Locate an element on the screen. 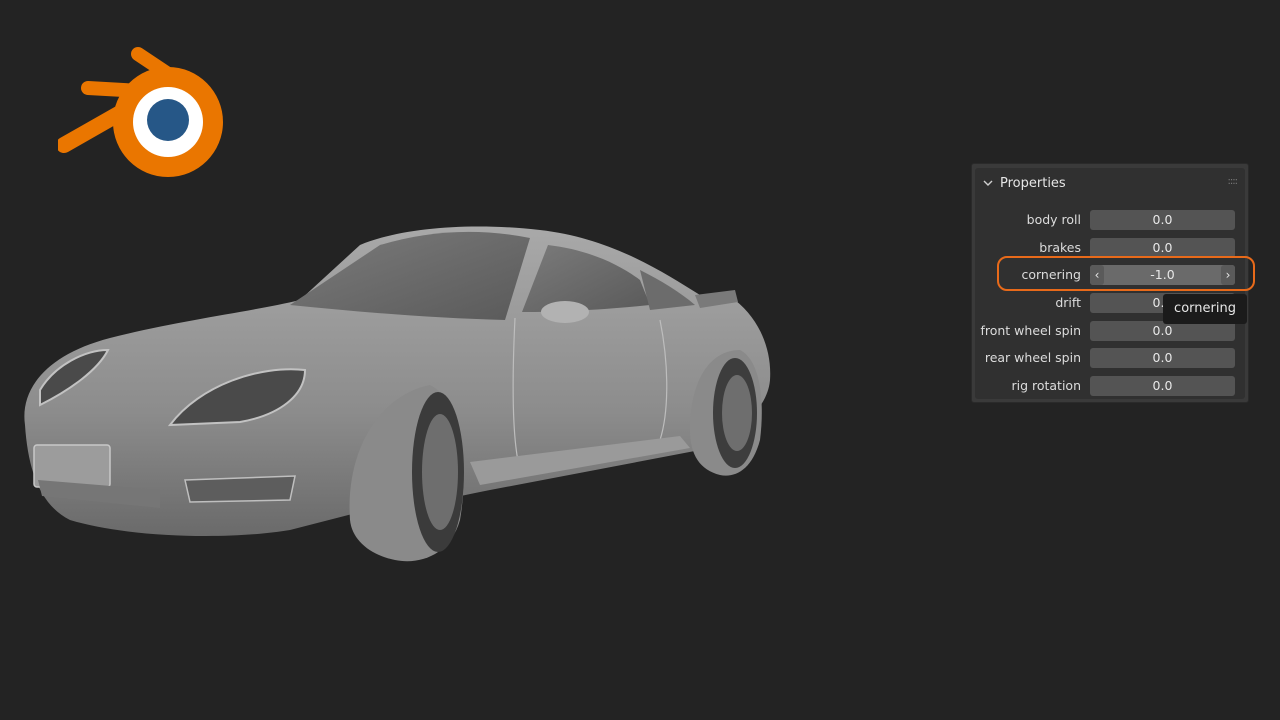  blender-logo-icon is located at coordinates (140, 112).